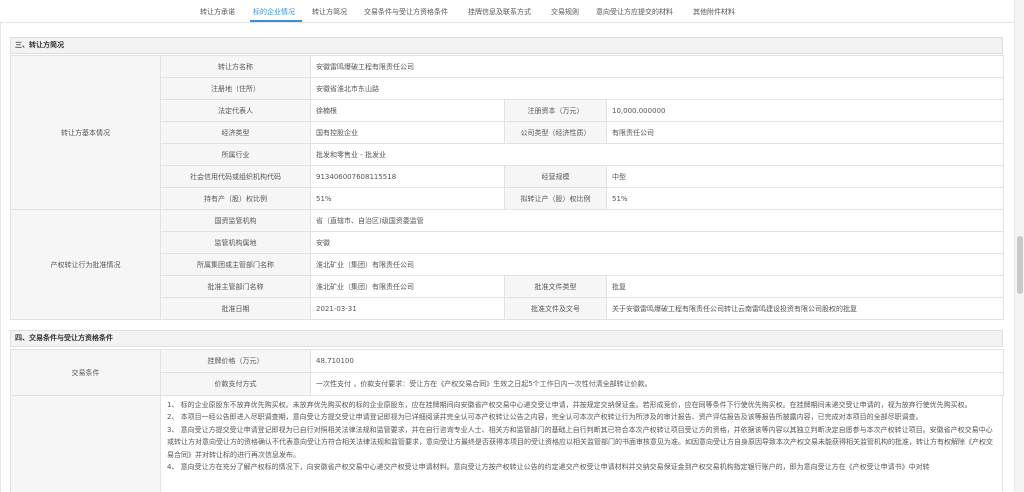 Image resolution: width=1024 pixels, height=492 pixels. Describe the element at coordinates (565, 12) in the screenshot. I see `tab-trade-rules: 交易规则` at that location.